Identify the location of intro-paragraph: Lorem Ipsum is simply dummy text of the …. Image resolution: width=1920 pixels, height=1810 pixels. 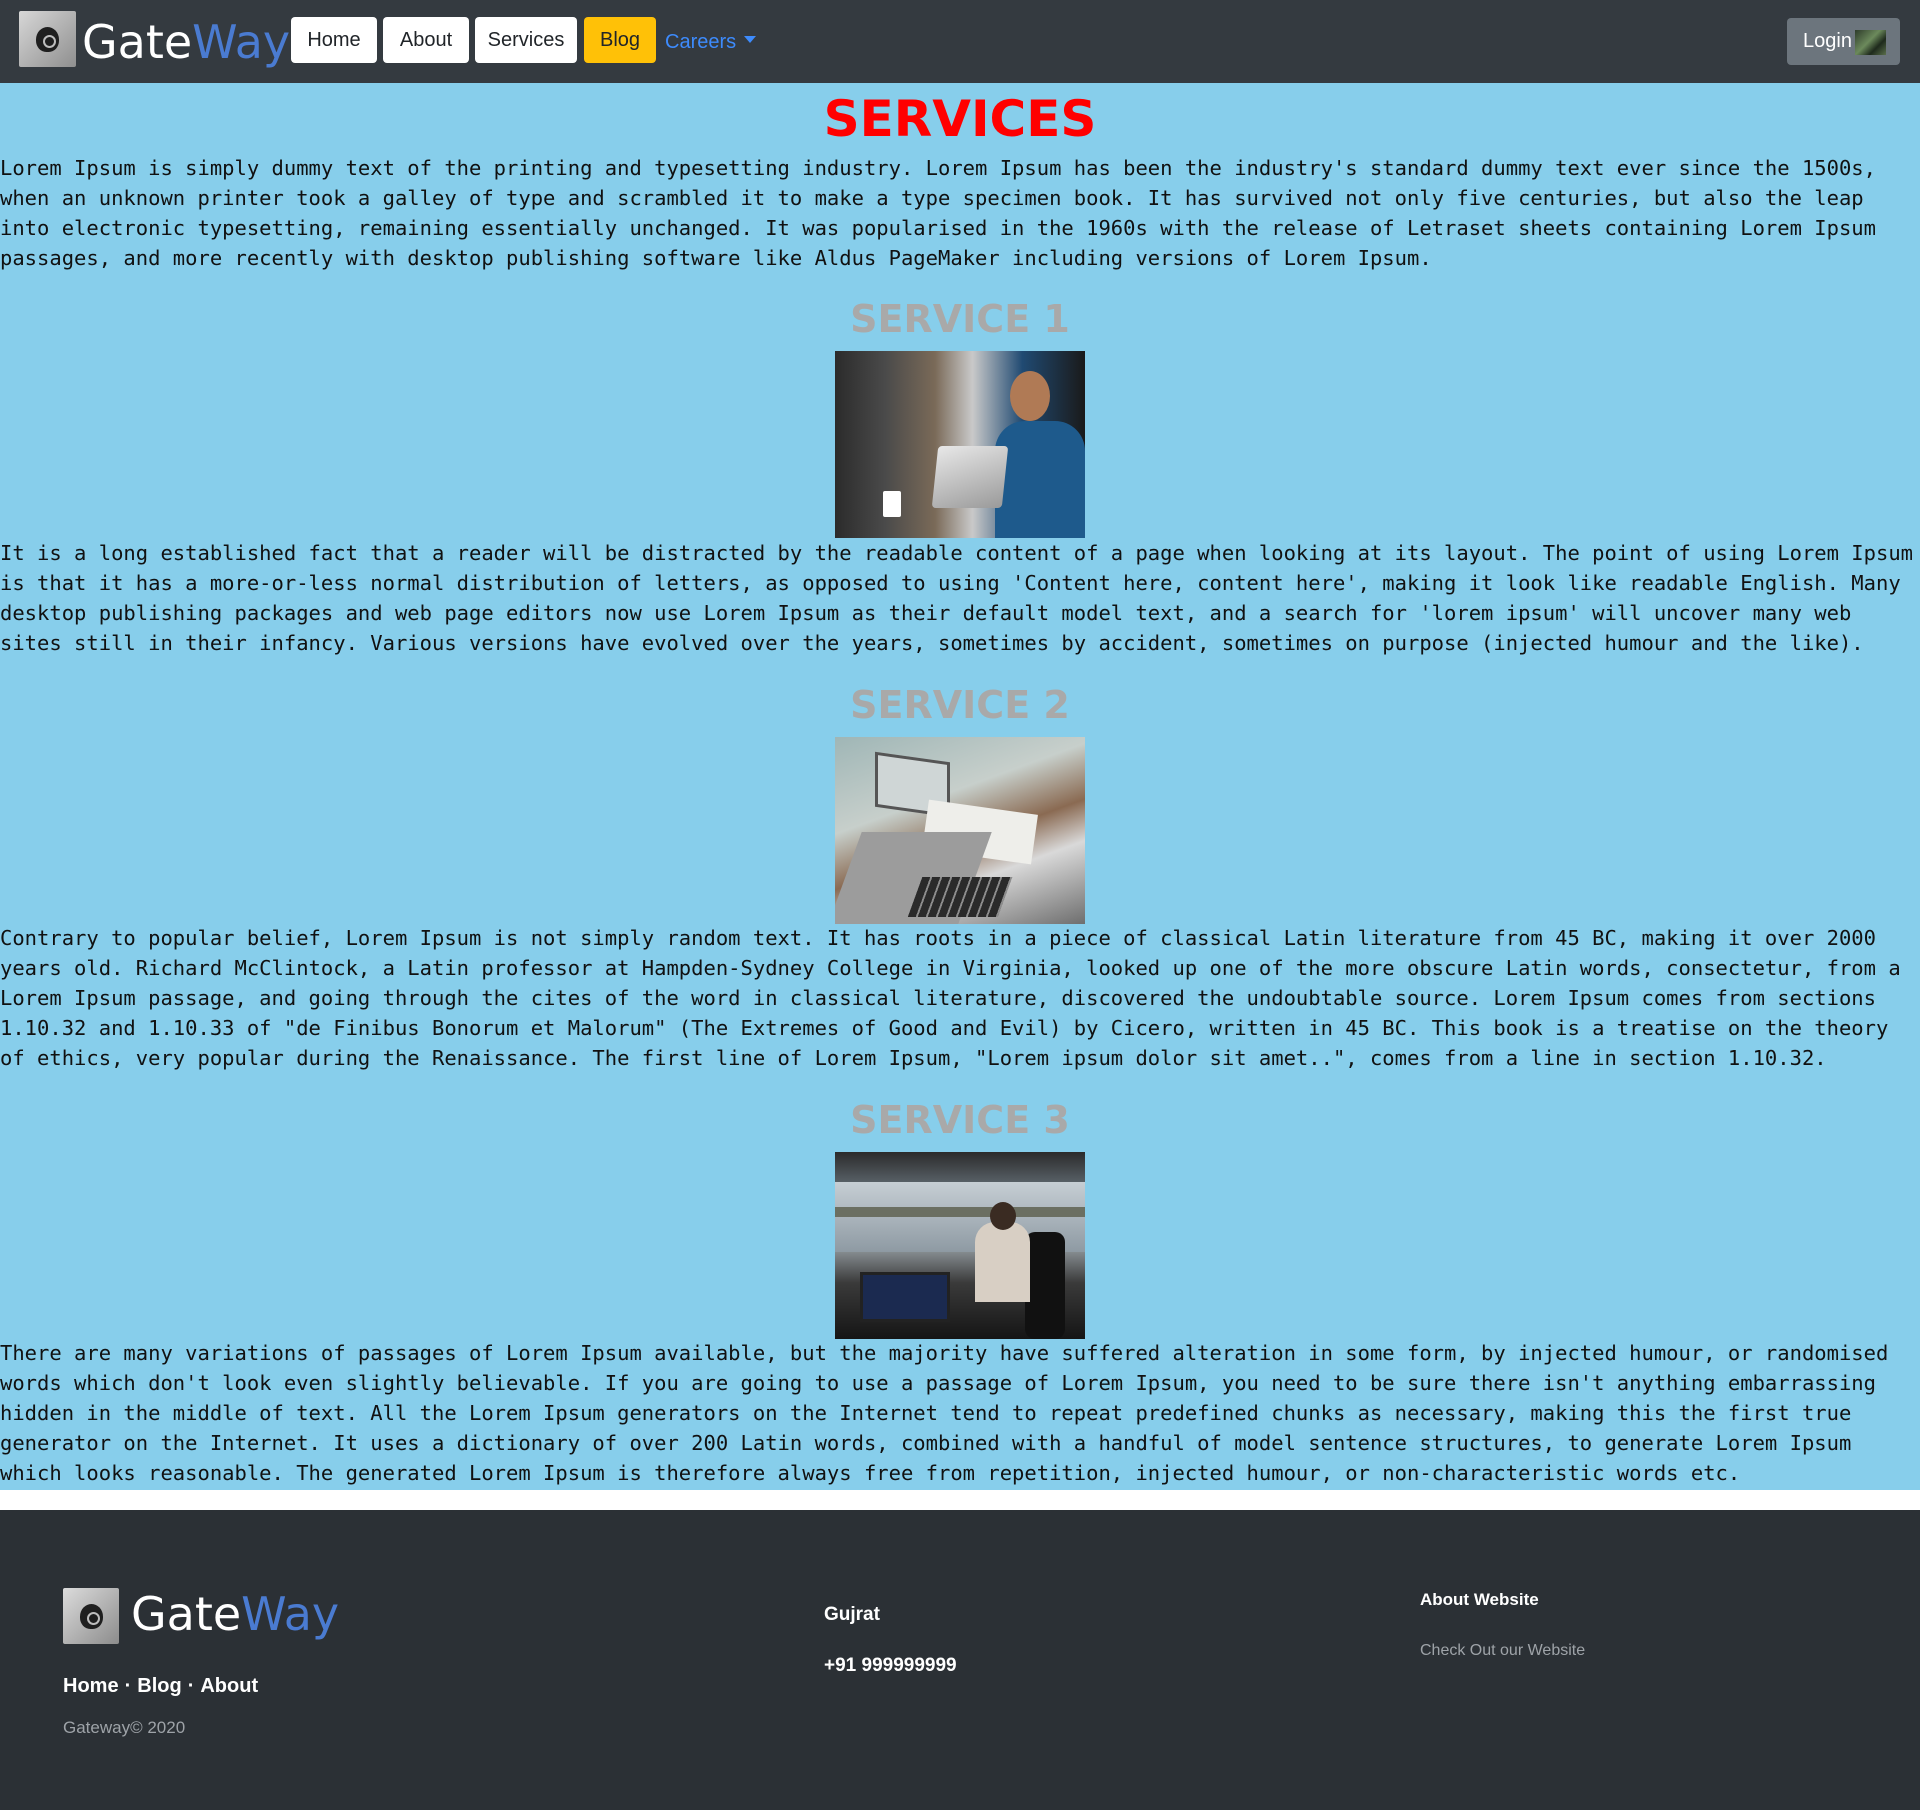
(938, 213).